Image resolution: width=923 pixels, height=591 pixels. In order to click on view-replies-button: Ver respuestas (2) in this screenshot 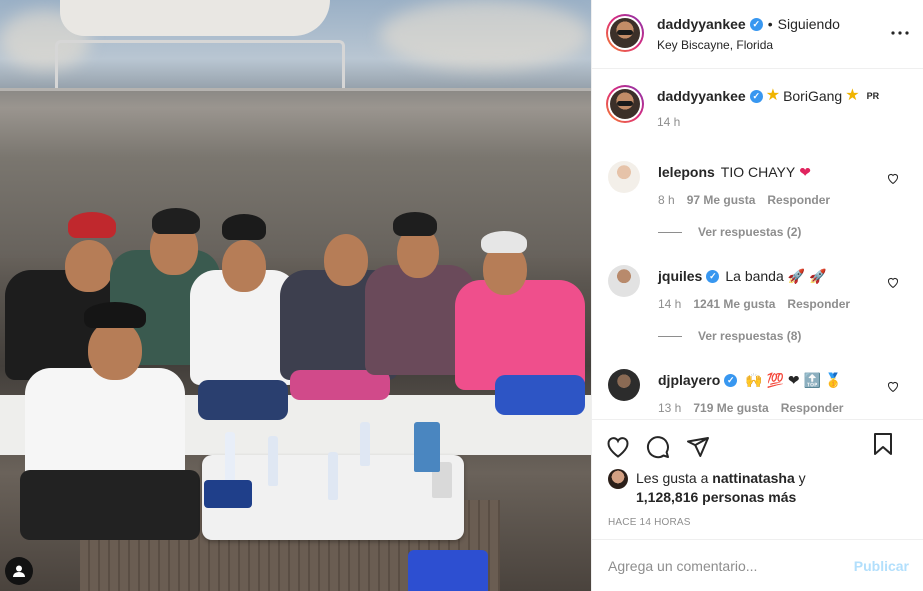, I will do `click(782, 232)`.